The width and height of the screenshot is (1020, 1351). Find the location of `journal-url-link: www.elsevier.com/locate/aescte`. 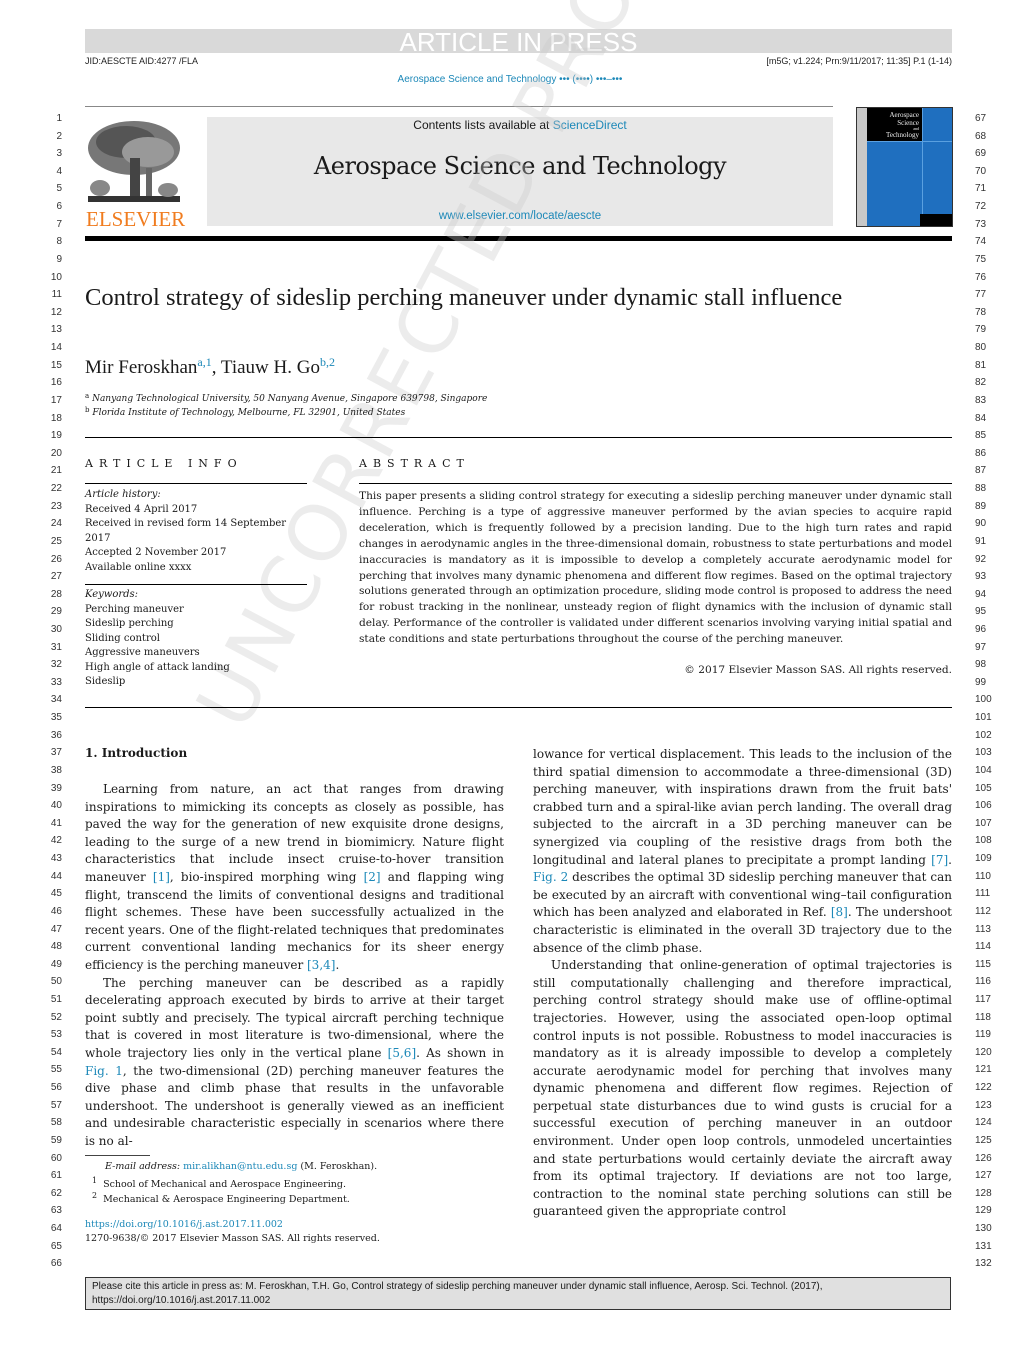

journal-url-link: www.elsevier.com/locate/aescte is located at coordinates (520, 216).